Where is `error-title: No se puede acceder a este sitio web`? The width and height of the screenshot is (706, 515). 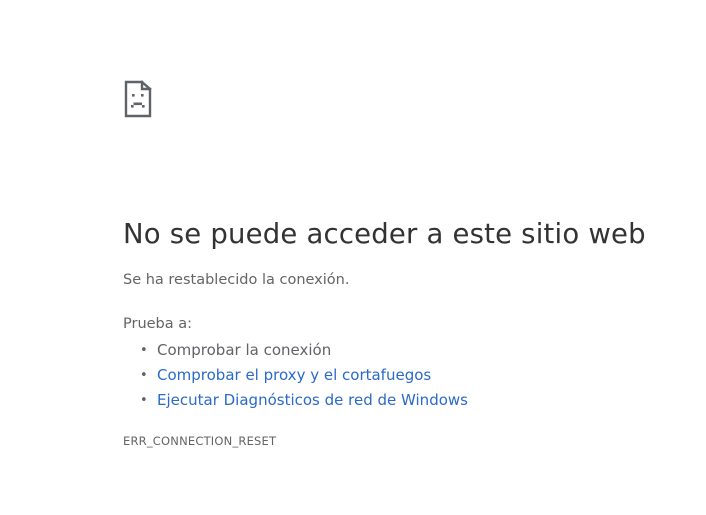
error-title: No se puede acceder a este sitio web is located at coordinates (384, 234).